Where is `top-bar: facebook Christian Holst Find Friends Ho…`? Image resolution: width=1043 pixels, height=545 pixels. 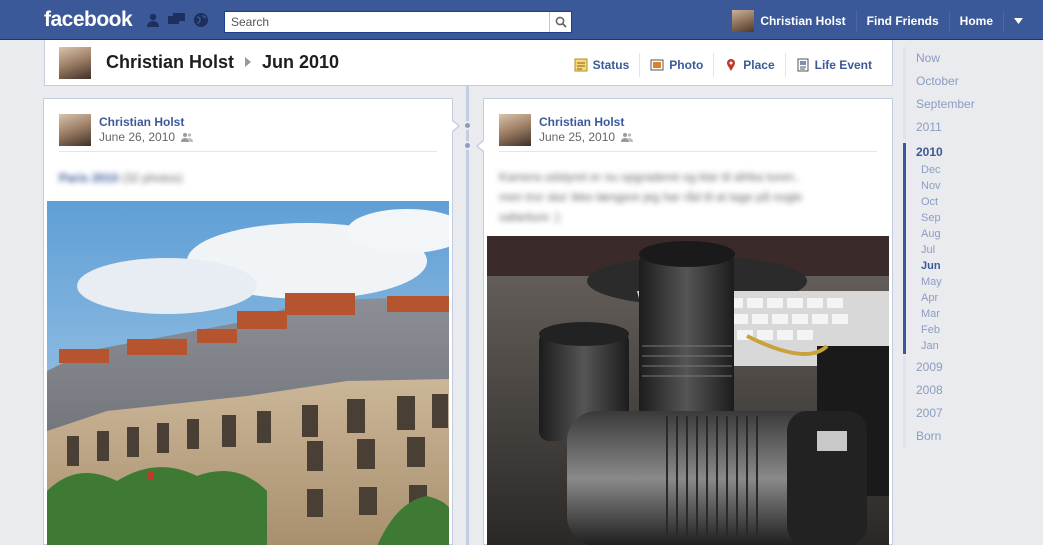 top-bar: facebook Christian Holst Find Friends Ho… is located at coordinates (521, 20).